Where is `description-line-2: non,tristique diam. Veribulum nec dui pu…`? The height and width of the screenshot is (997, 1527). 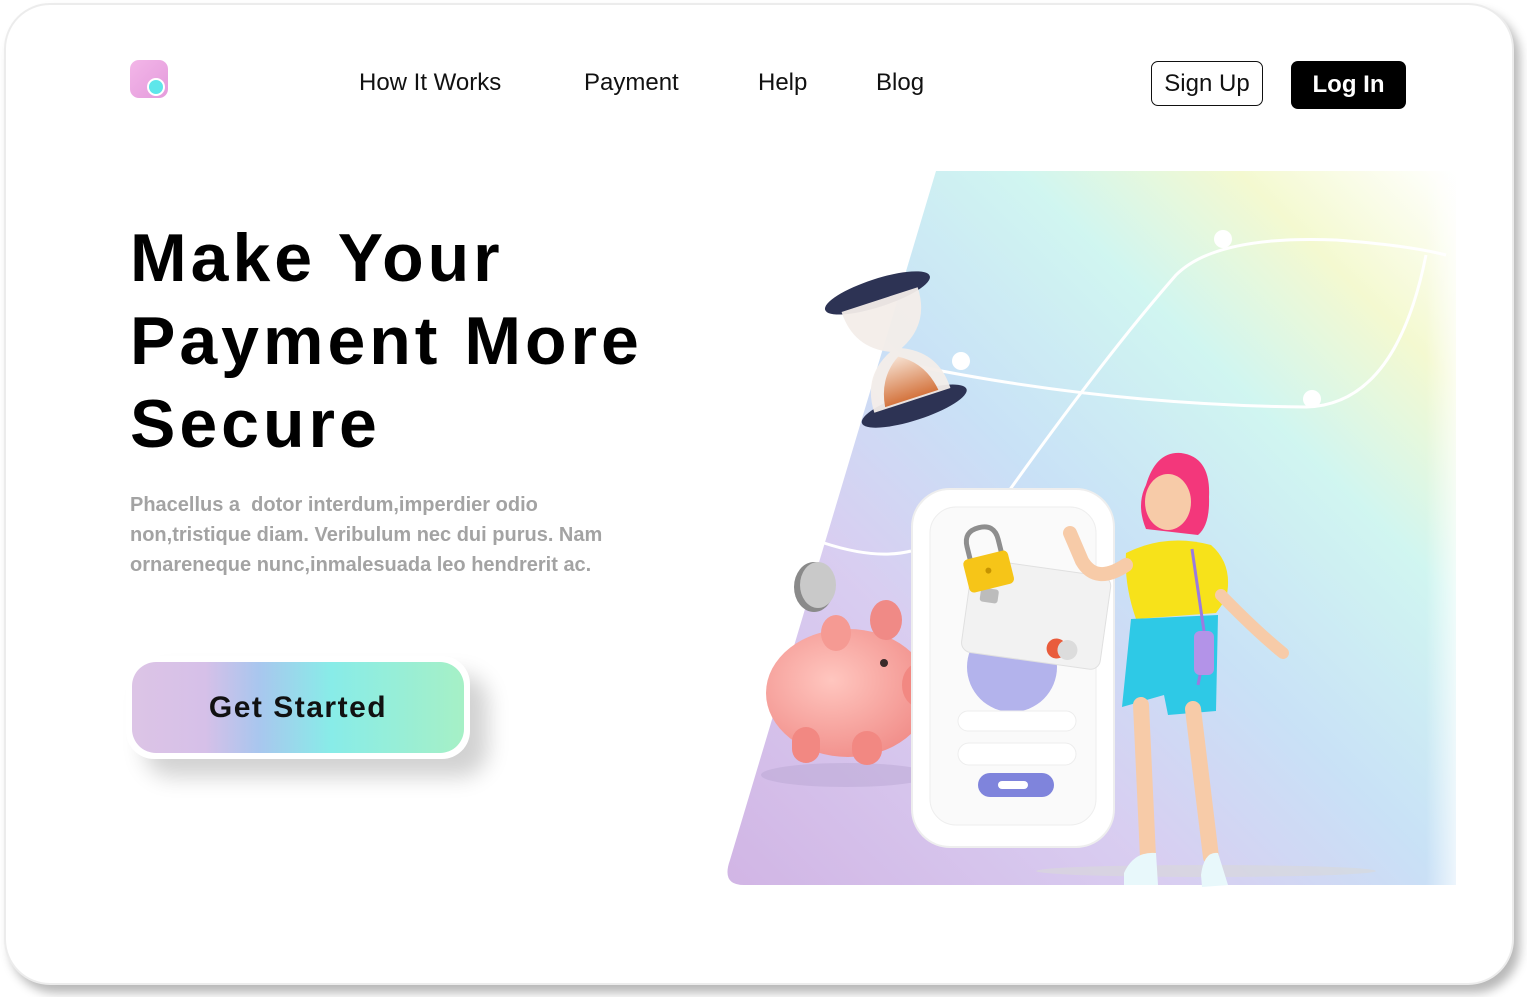 description-line-2: non,tristique diam. Veribulum nec dui pu… is located at coordinates (366, 535).